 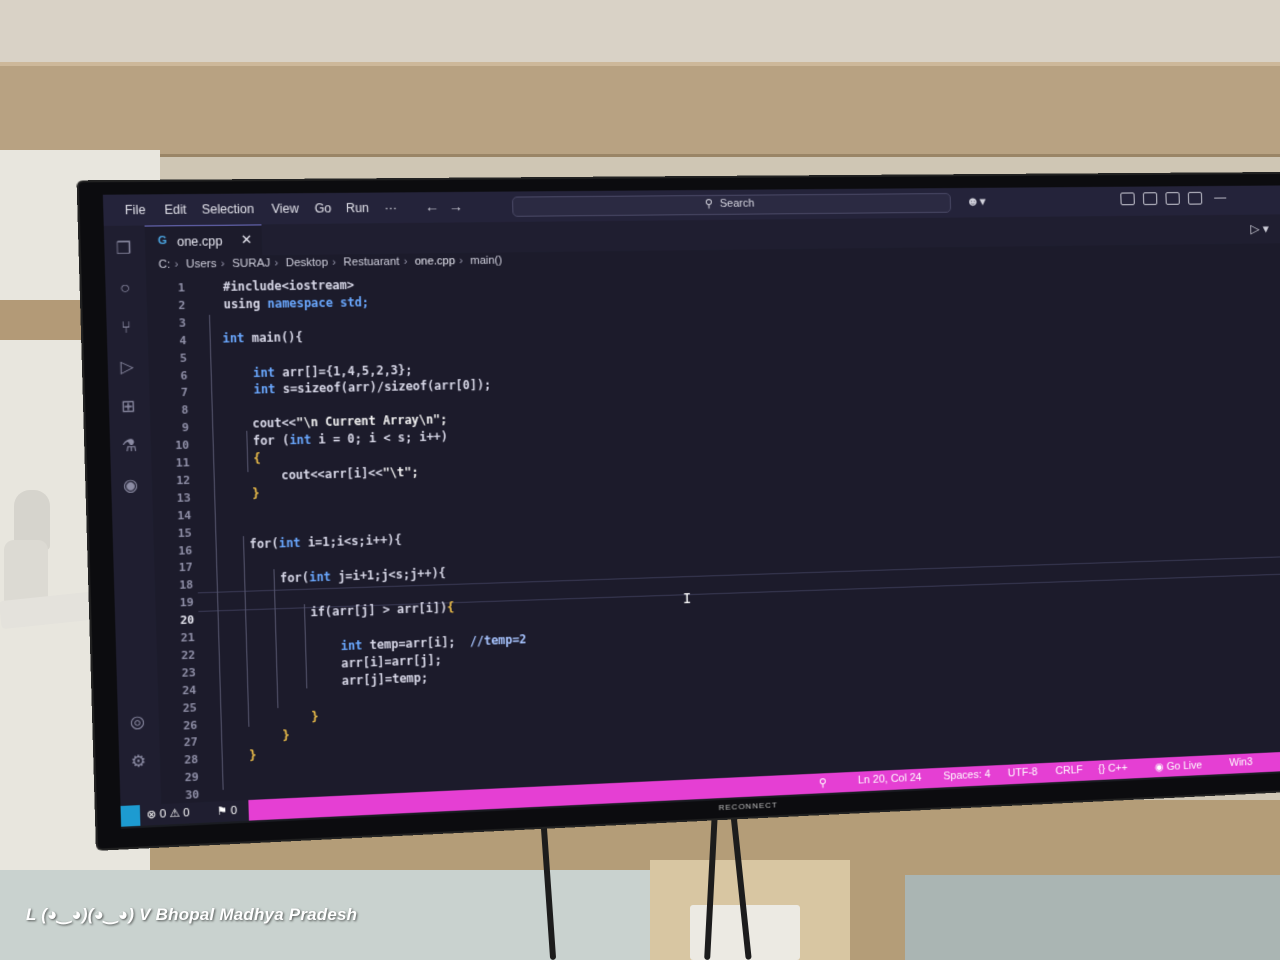 I want to click on command-center-search: ⚲ Search, so click(x=731, y=204).